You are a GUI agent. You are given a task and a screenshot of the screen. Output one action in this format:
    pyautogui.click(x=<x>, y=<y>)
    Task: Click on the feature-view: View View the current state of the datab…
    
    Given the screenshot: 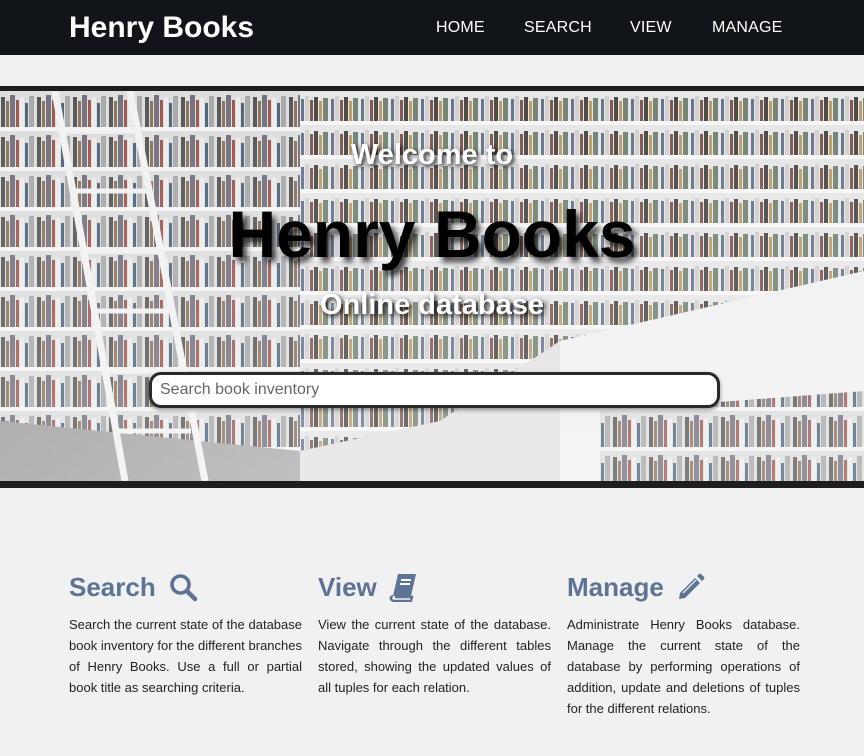 What is the action you would take?
    pyautogui.click(x=434, y=634)
    